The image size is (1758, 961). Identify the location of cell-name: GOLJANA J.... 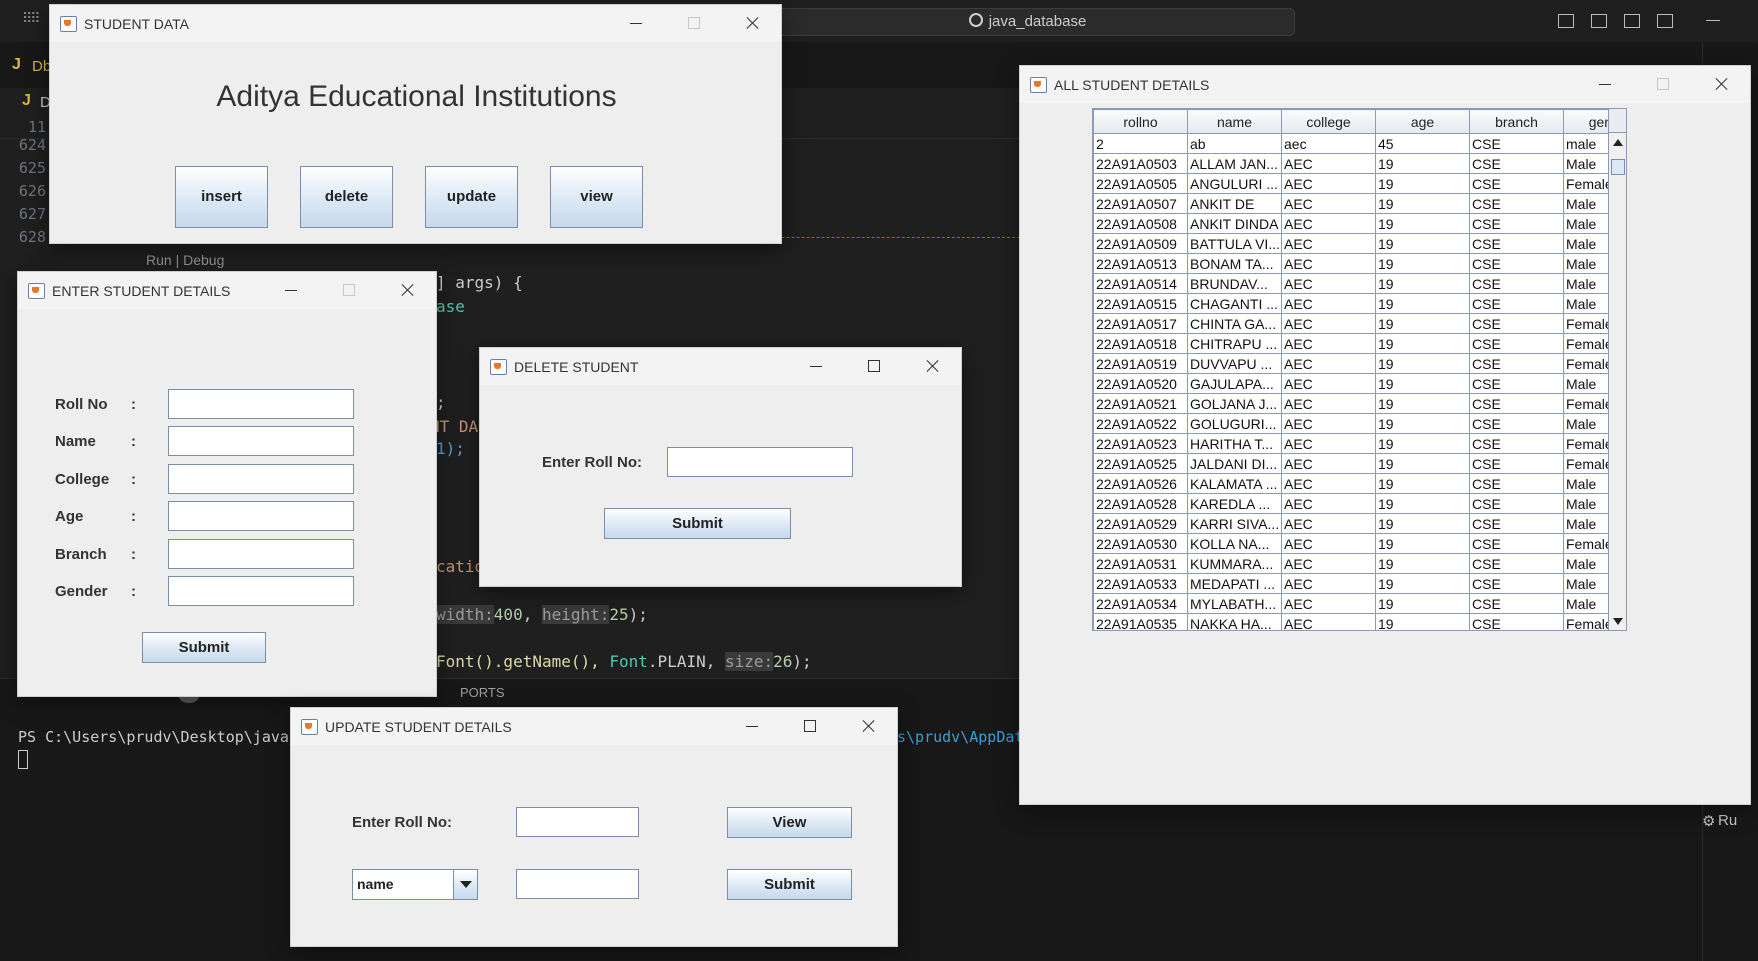
(1234, 403).